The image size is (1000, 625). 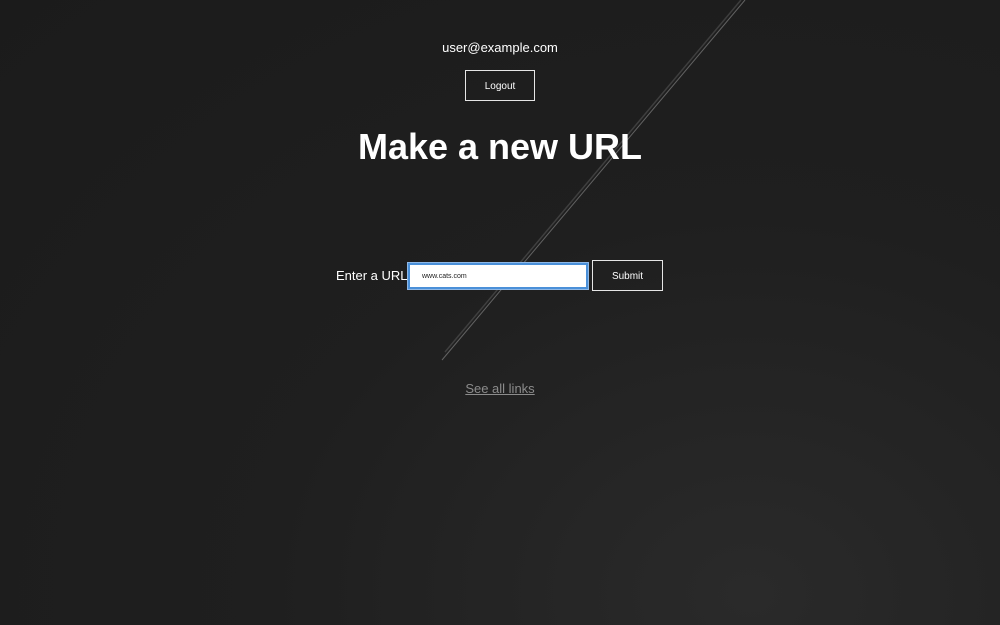 I want to click on see-all-links-link: See all links, so click(x=499, y=388).